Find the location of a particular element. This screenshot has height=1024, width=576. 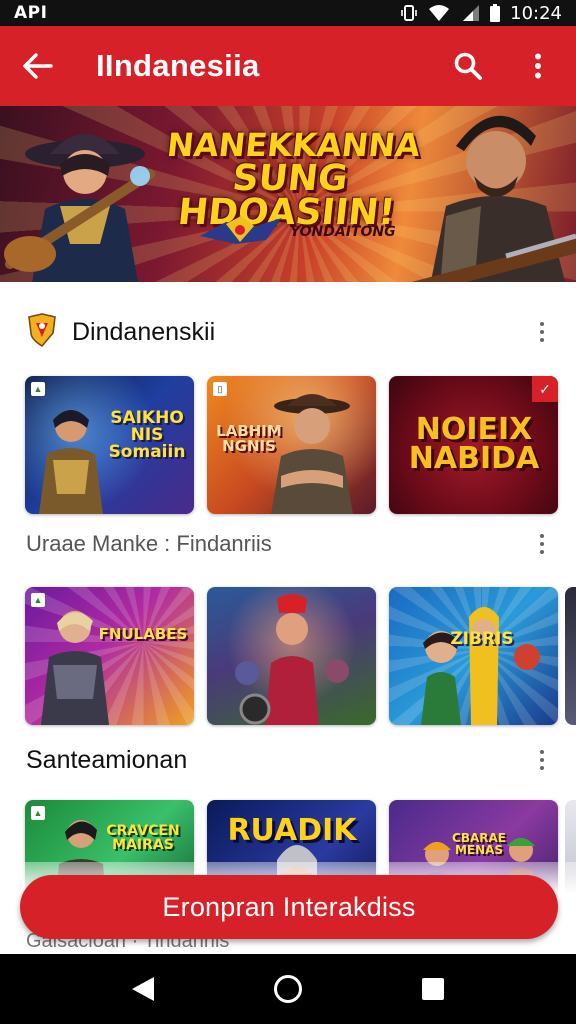

card-title: FNULABES is located at coordinates (143, 634).